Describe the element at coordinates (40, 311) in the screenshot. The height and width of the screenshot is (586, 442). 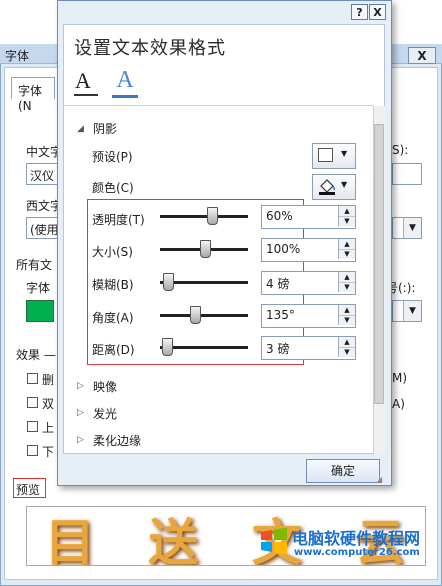
I see `font-color-swatch` at that location.